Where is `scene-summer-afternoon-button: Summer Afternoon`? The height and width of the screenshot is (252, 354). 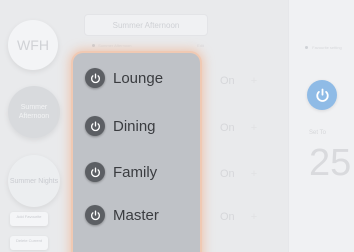 scene-summer-afternoon-button: Summer Afternoon is located at coordinates (34, 112).